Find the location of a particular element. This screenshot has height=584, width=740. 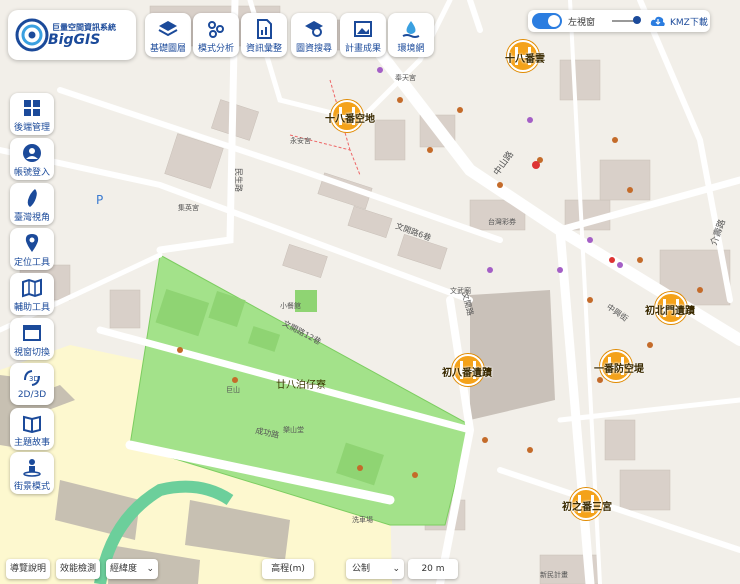

sidebar-item-label: 後端管理 is located at coordinates (31, 128).